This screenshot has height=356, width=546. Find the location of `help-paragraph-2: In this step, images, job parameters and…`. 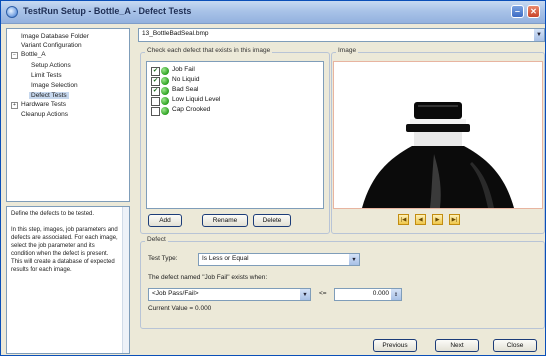

help-paragraph-2: In this step, images, job parameters and… is located at coordinates (64, 250).